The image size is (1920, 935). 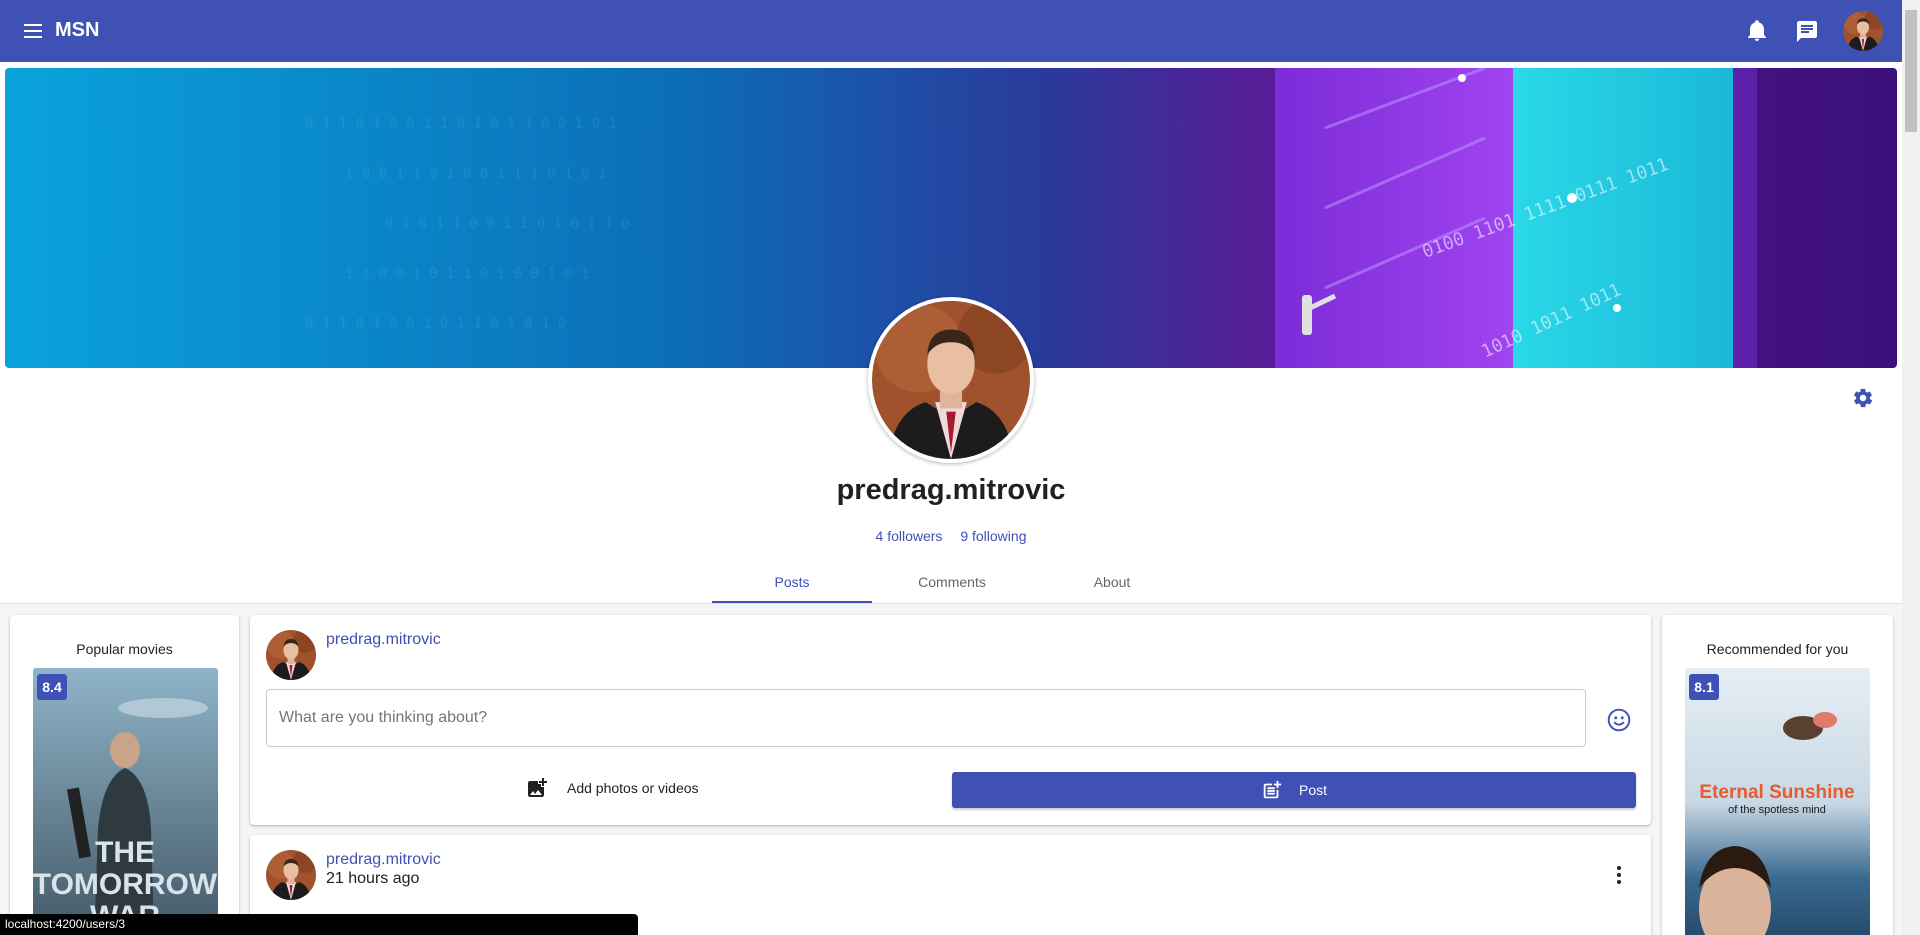 What do you see at coordinates (1312, 790) in the screenshot?
I see `post-button-label: Post` at bounding box center [1312, 790].